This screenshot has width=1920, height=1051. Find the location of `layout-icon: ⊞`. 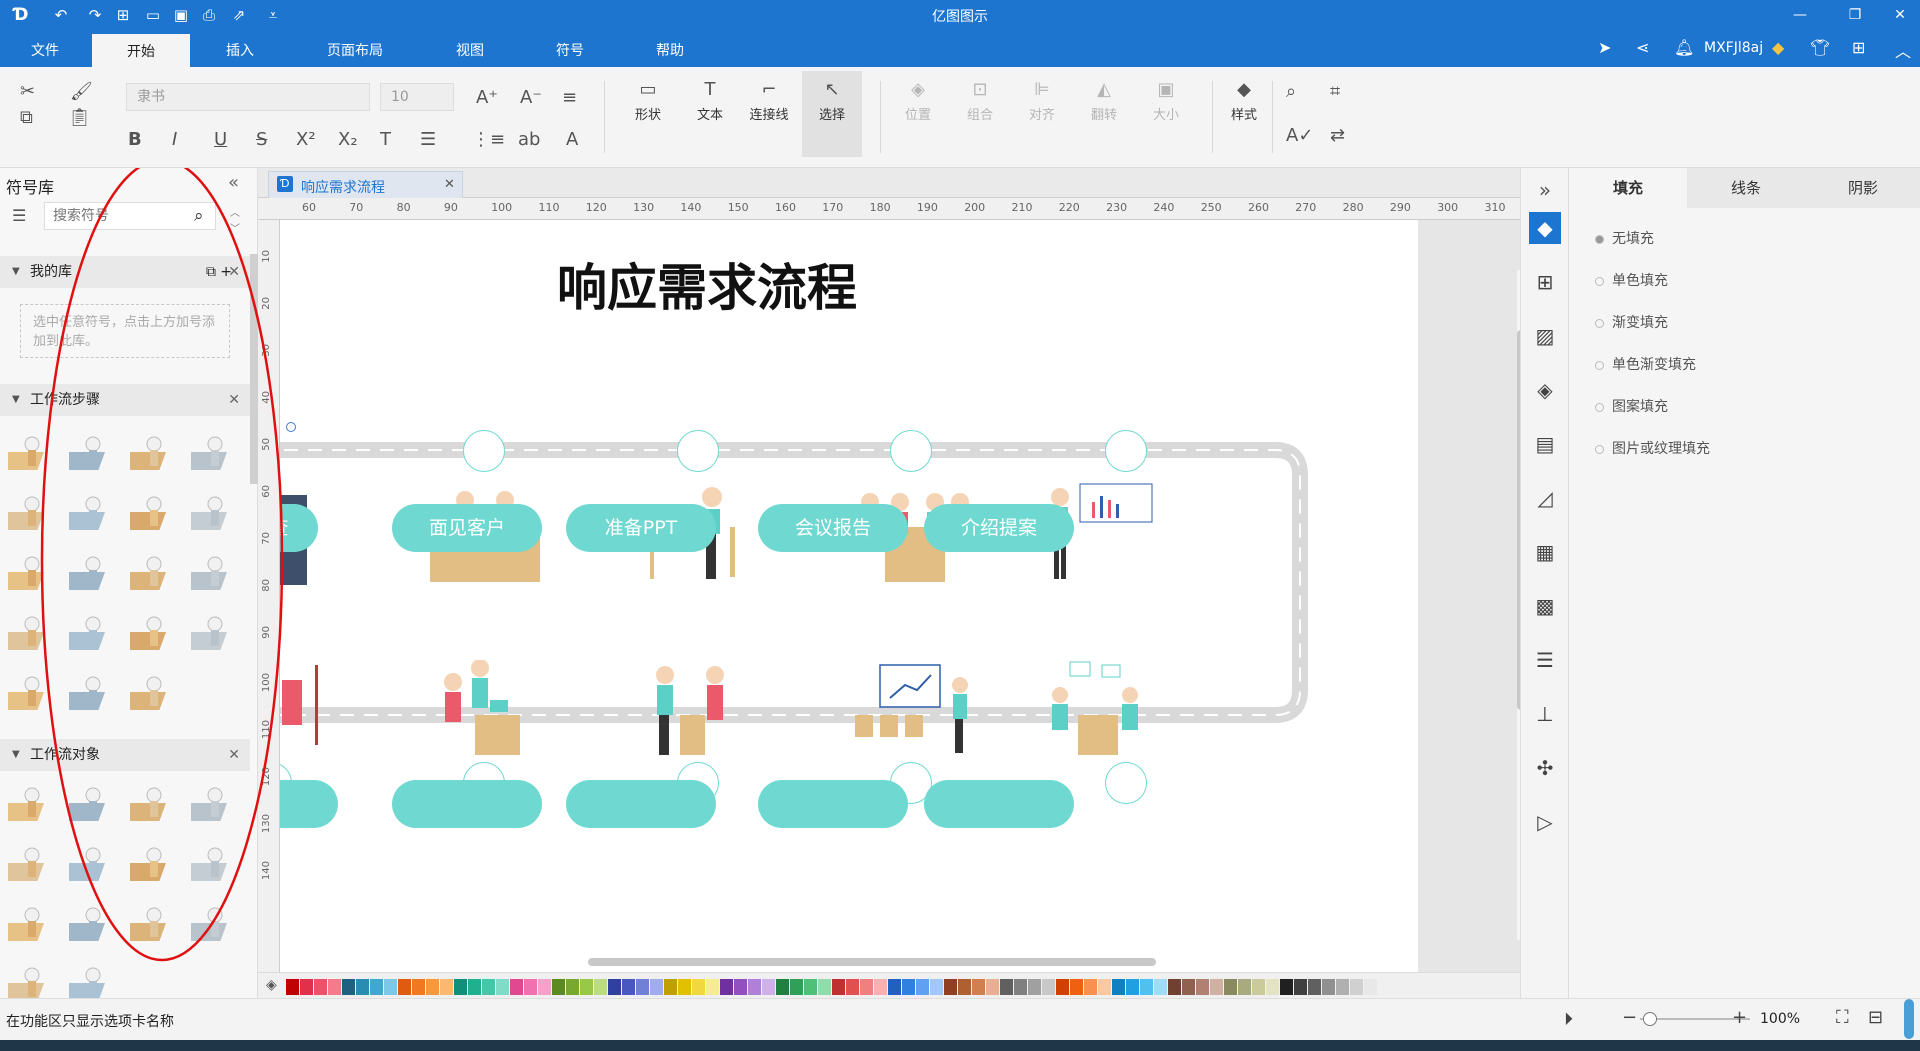

layout-icon: ⊞ is located at coordinates (1545, 282).